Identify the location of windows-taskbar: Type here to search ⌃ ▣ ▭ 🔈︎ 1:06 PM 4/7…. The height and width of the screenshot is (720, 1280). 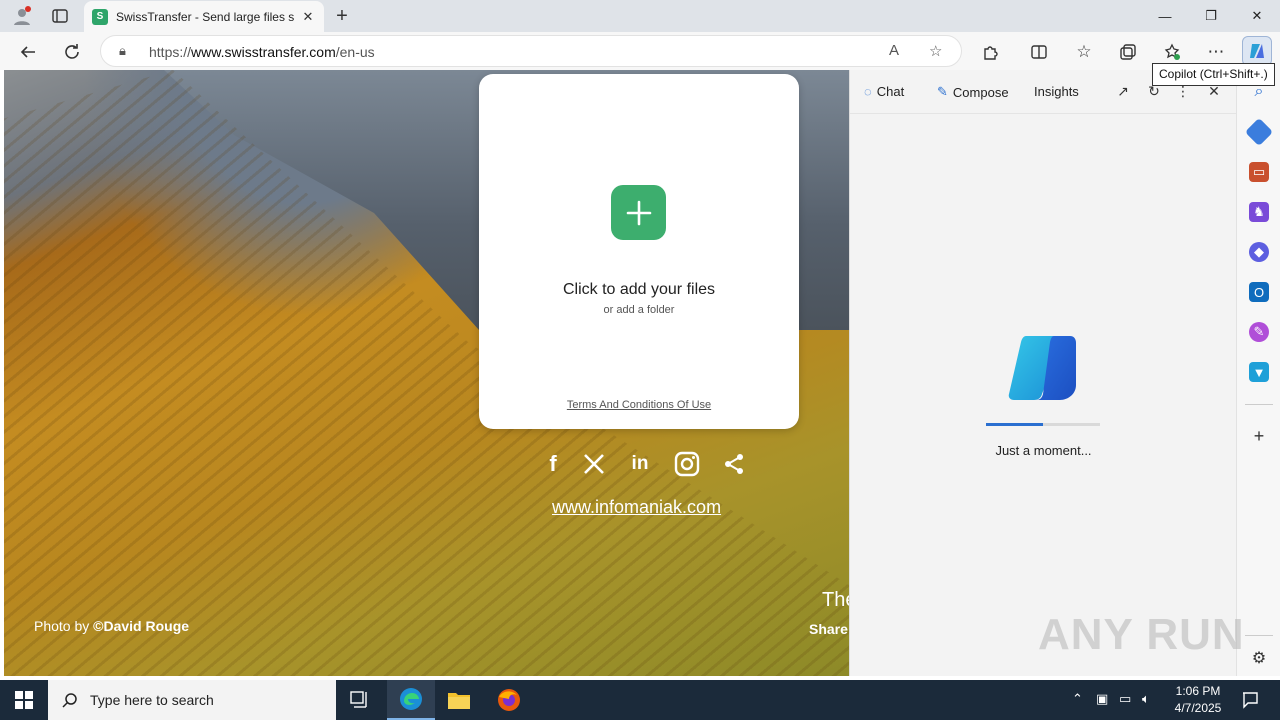
(640, 700).